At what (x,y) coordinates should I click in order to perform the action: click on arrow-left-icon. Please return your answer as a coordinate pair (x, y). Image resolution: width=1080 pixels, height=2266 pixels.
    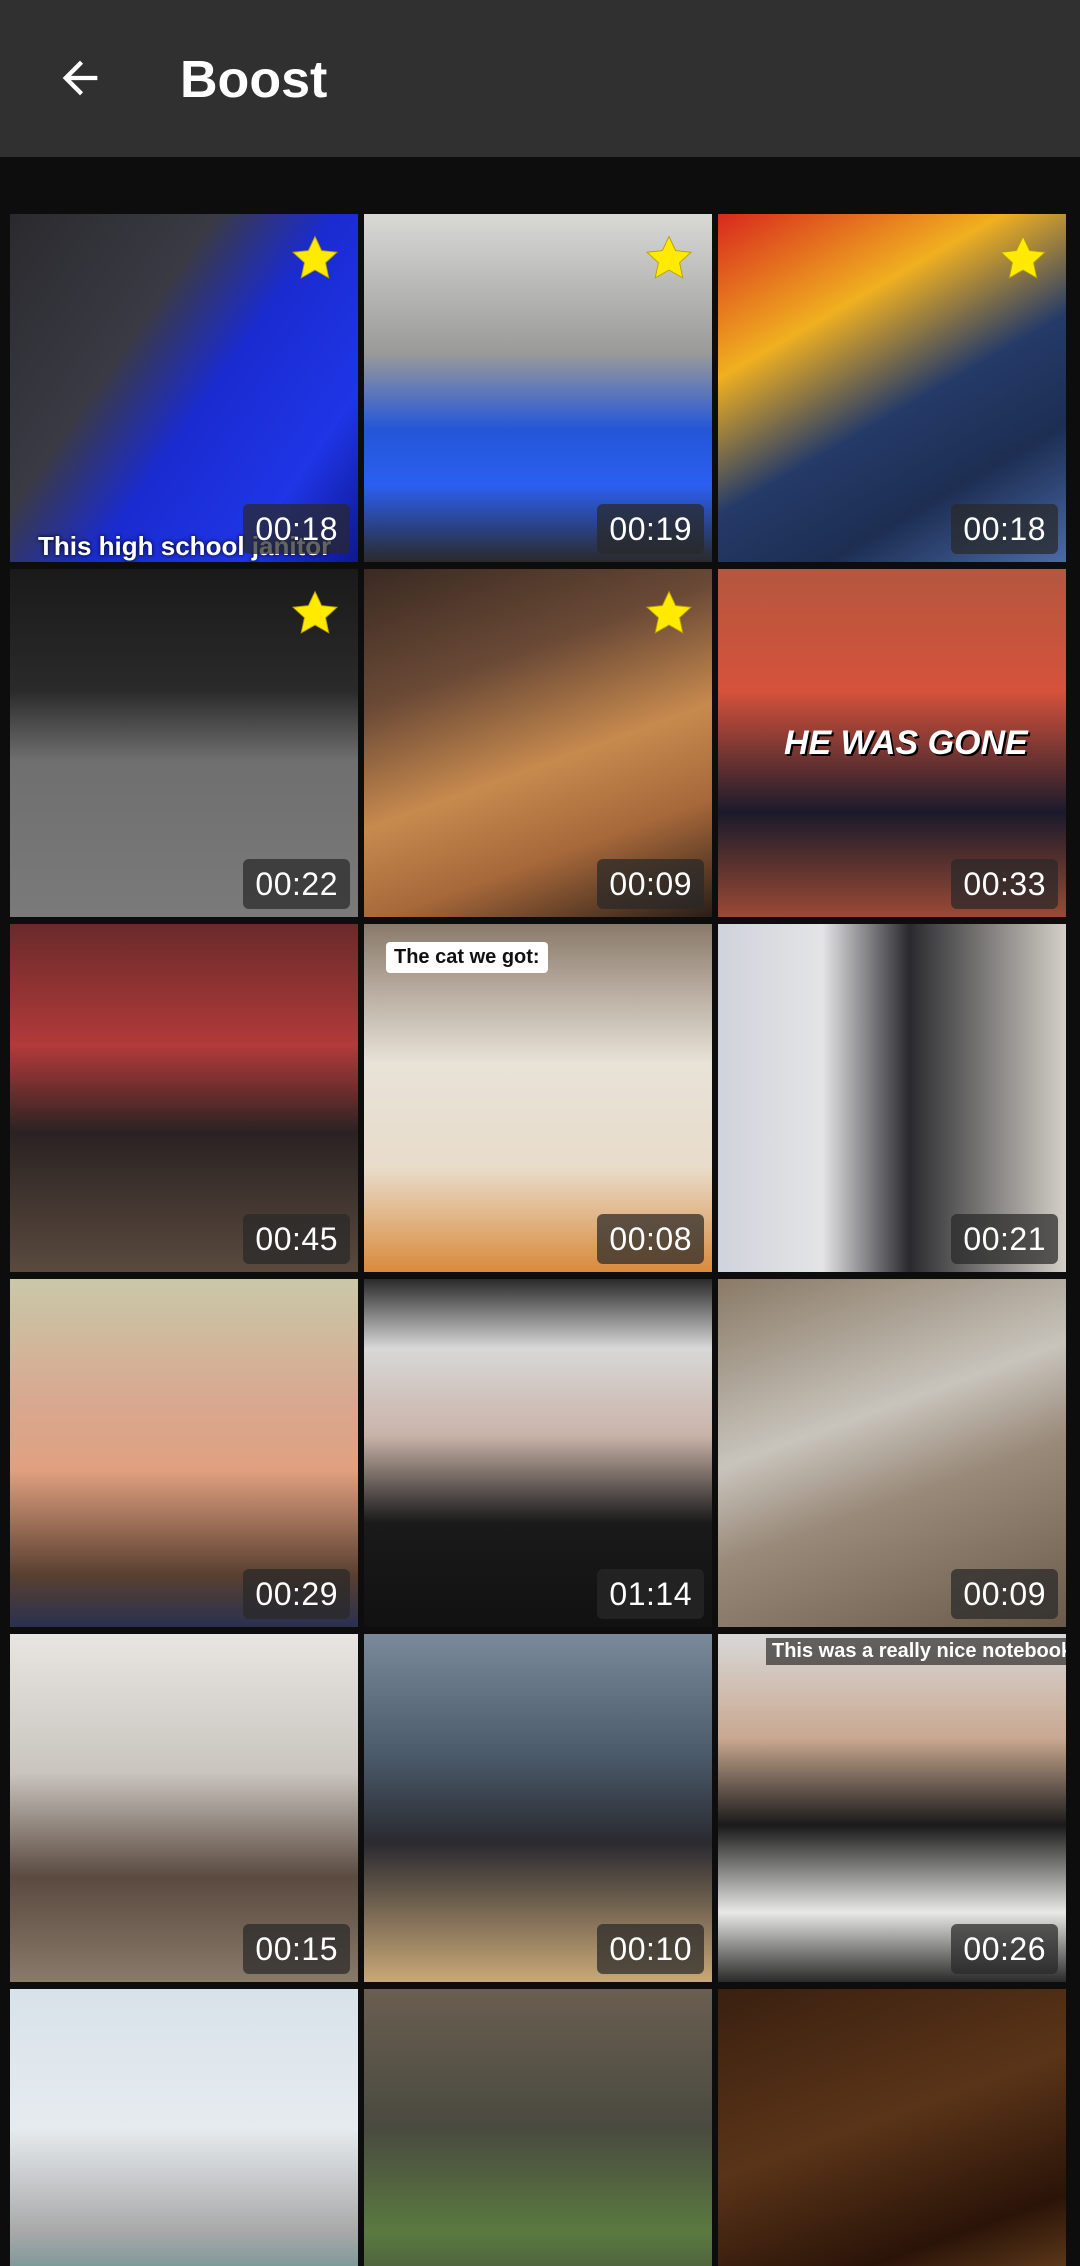
    Looking at the image, I should click on (80, 78).